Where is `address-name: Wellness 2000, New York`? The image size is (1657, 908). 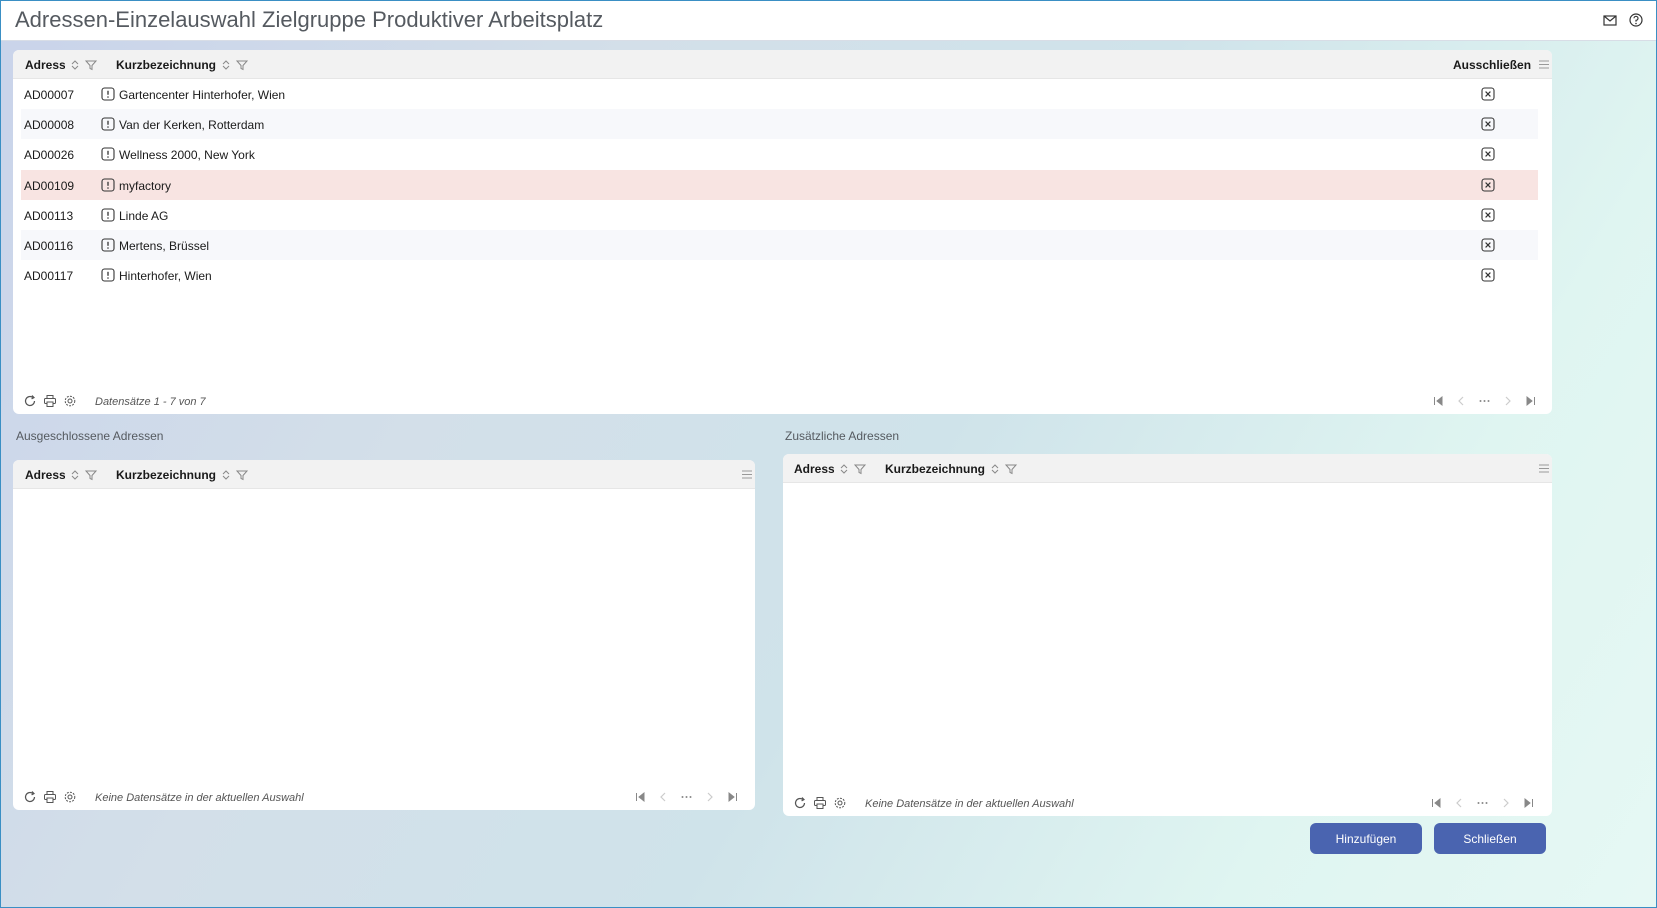 address-name: Wellness 2000, New York is located at coordinates (187, 155).